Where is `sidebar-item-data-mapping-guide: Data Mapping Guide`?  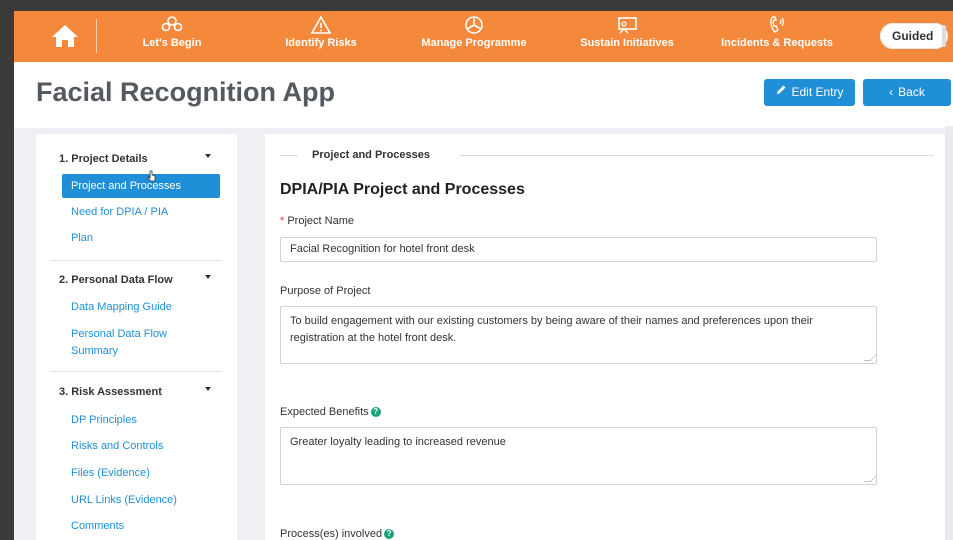 sidebar-item-data-mapping-guide: Data Mapping Guide is located at coordinates (121, 307).